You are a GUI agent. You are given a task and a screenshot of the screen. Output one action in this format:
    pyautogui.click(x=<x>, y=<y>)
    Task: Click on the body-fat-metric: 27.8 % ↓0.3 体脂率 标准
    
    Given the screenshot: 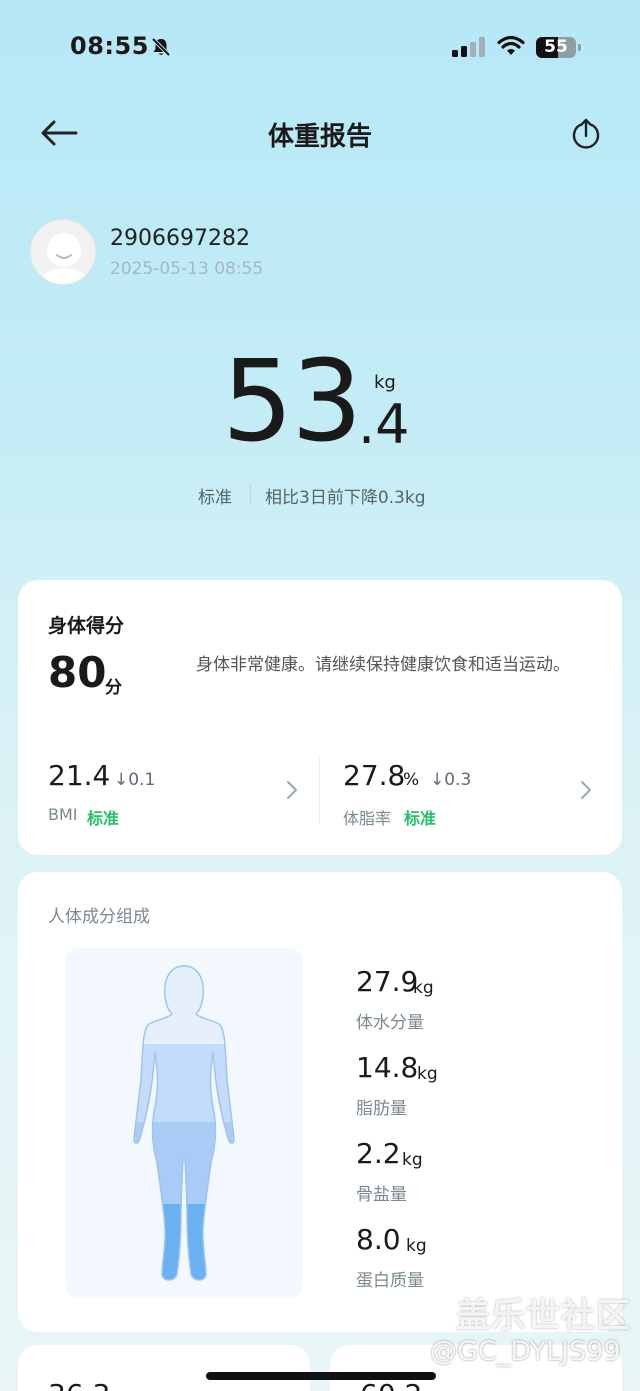 What is the action you would take?
    pyautogui.click(x=471, y=790)
    